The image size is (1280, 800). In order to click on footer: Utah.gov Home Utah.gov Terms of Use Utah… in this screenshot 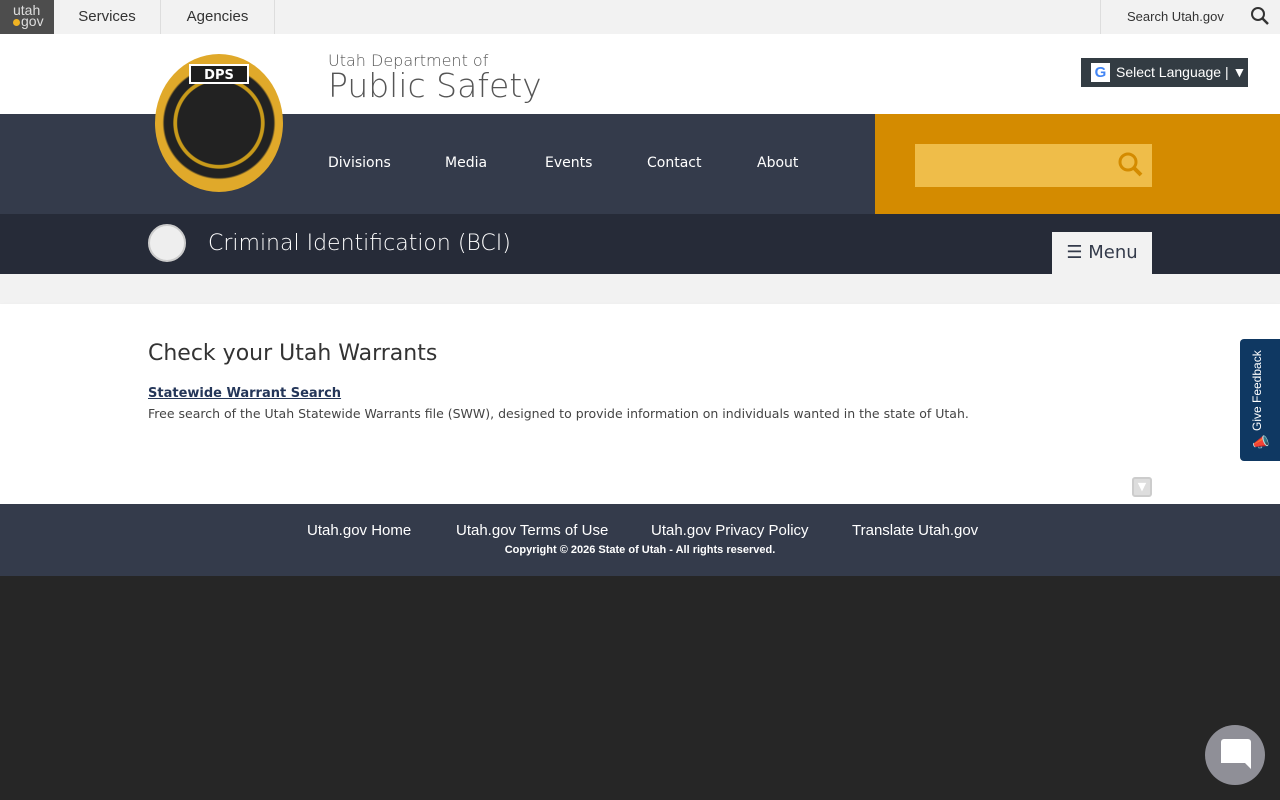, I will do `click(640, 540)`.